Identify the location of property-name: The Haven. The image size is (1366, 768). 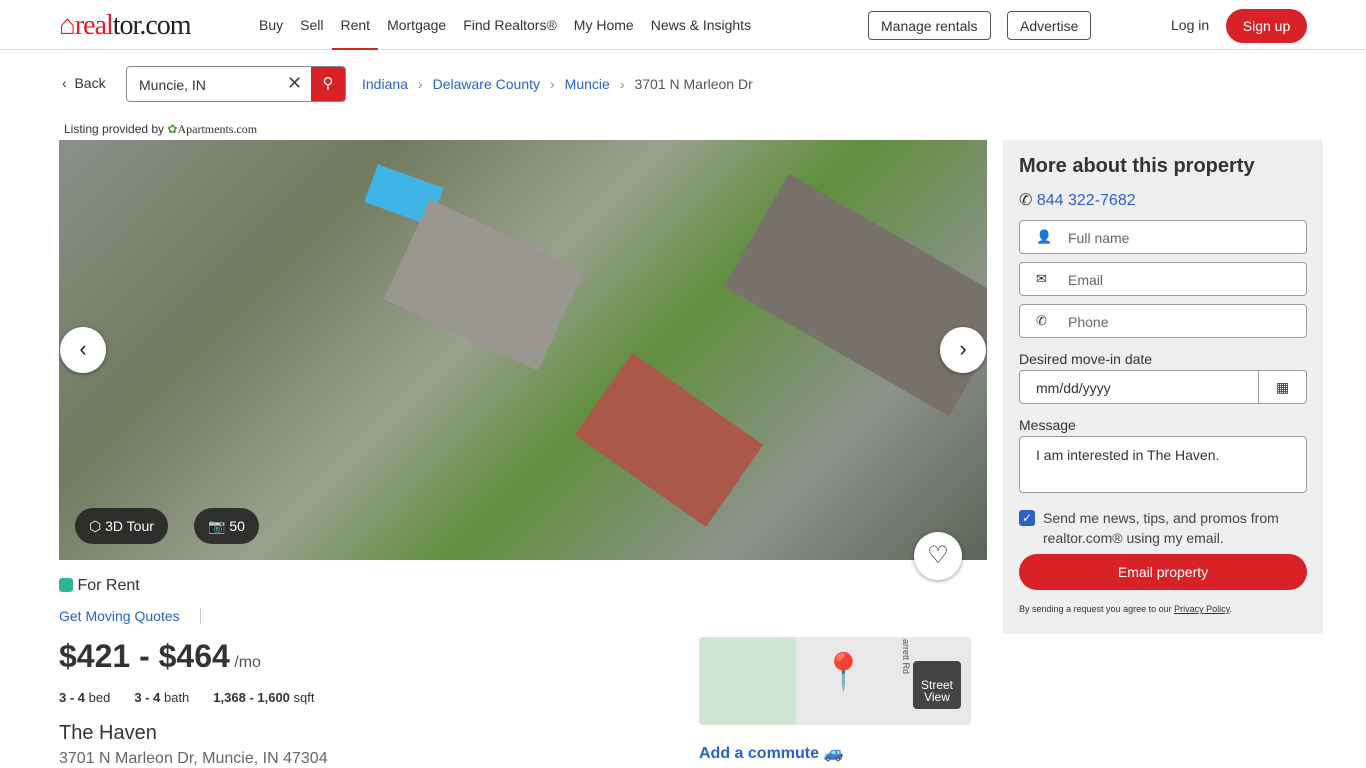
(108, 733).